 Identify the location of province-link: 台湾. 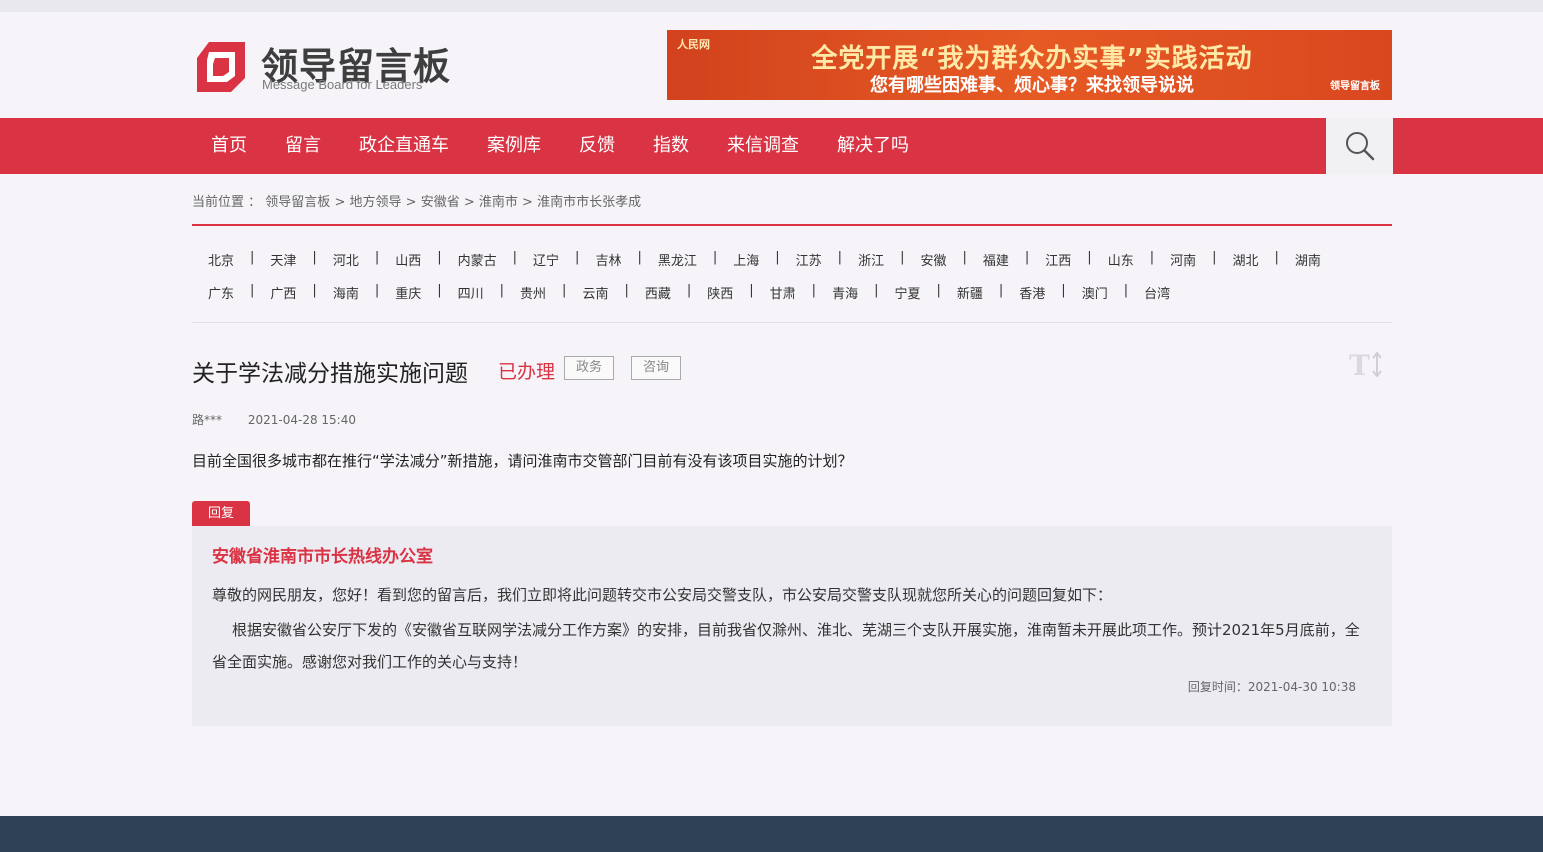
(1157, 292).